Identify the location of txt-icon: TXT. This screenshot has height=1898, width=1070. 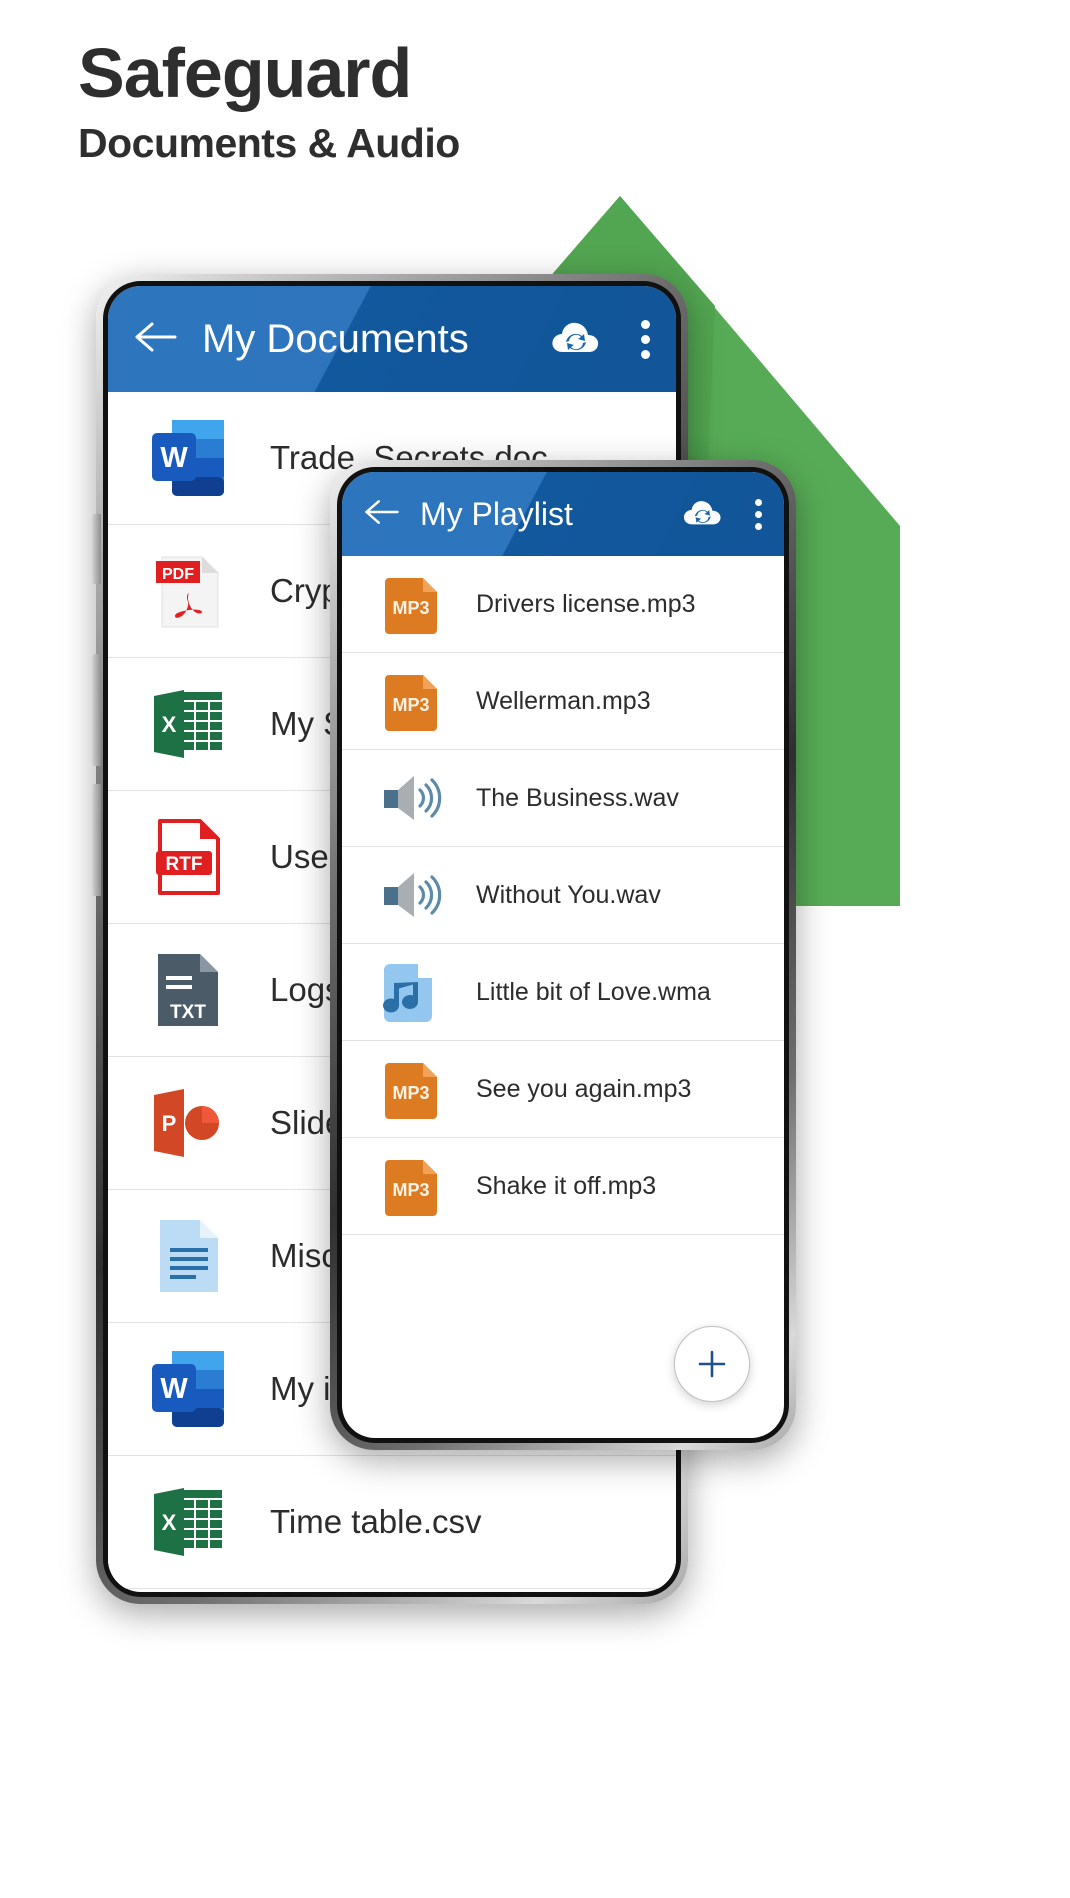
(189, 990).